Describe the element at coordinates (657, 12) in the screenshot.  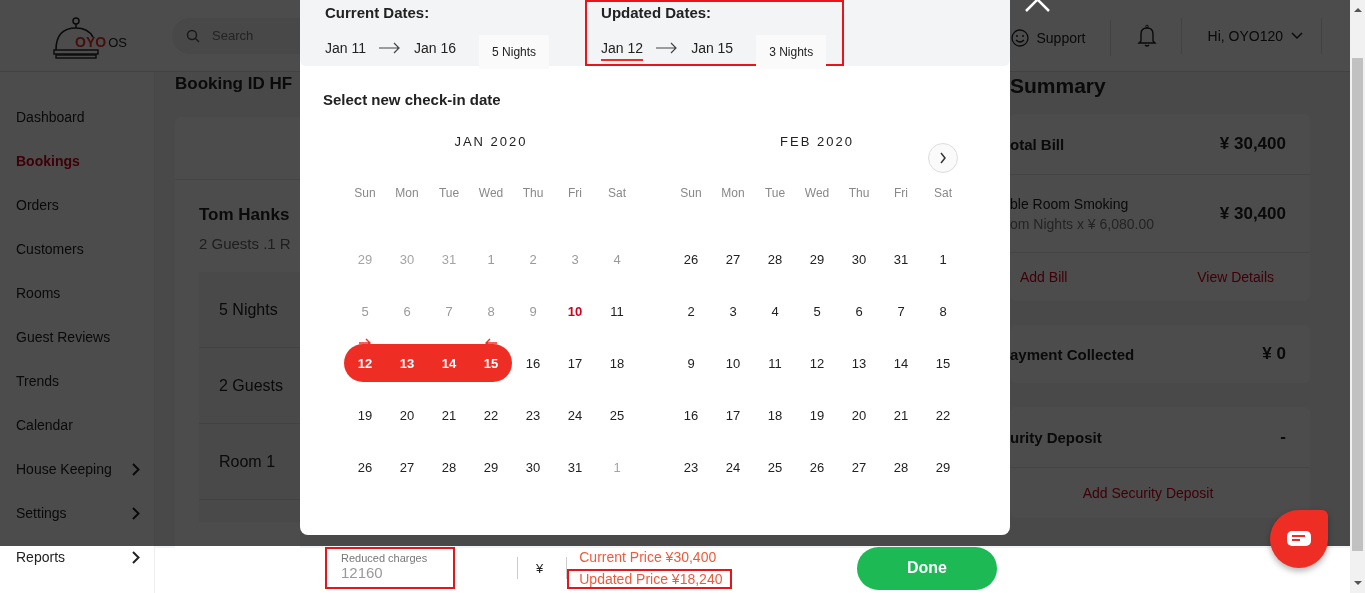
I see `dates-label: Updated Dates:` at that location.